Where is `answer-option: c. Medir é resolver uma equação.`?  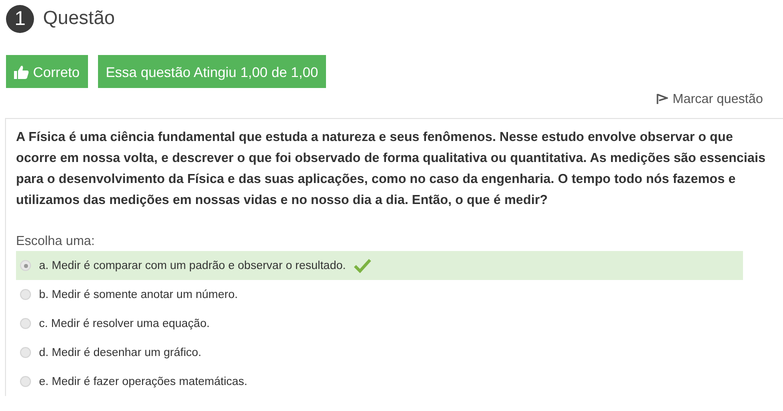
answer-option: c. Medir é resolver uma equação. is located at coordinates (124, 324).